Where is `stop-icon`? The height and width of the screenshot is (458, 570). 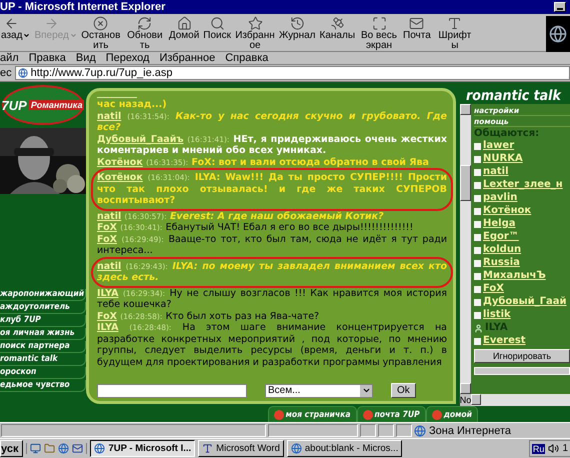 stop-icon is located at coordinates (100, 23).